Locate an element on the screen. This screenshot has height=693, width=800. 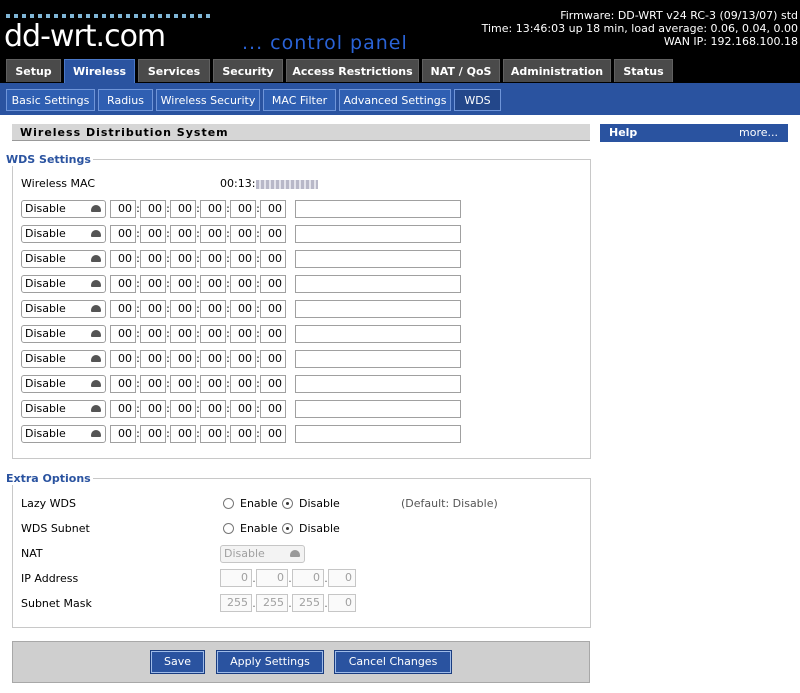
mask-octet-2: 255 is located at coordinates (272, 603).